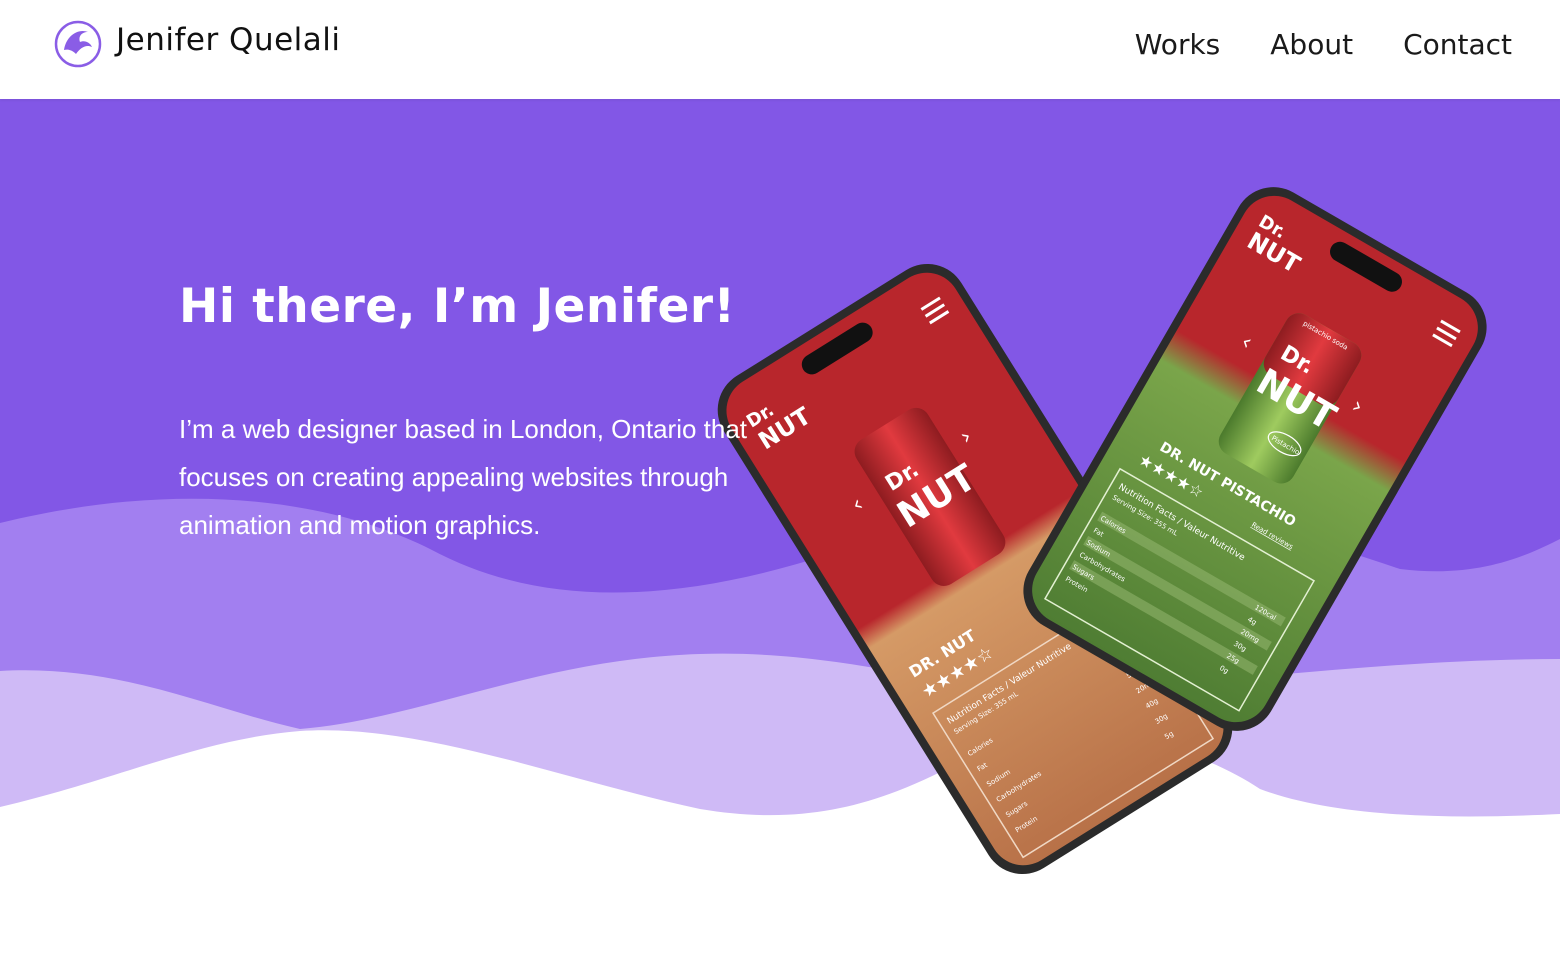 The height and width of the screenshot is (955, 1560). I want to click on nav-link-contact: Contact, so click(1457, 44).